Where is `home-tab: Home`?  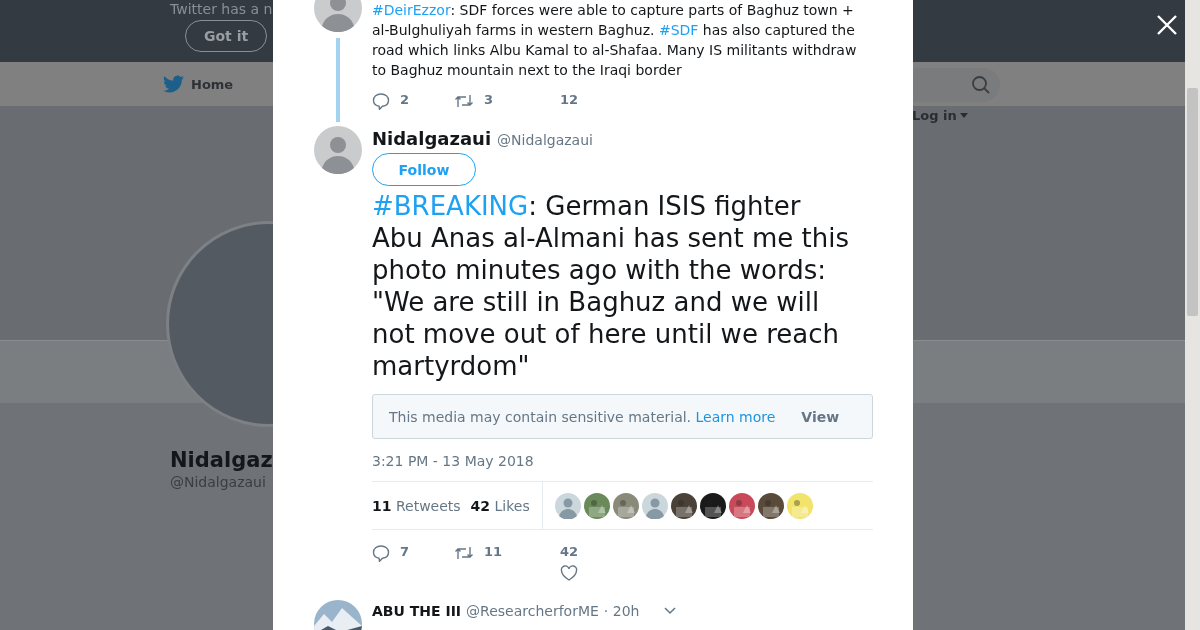
home-tab: Home is located at coordinates (198, 84).